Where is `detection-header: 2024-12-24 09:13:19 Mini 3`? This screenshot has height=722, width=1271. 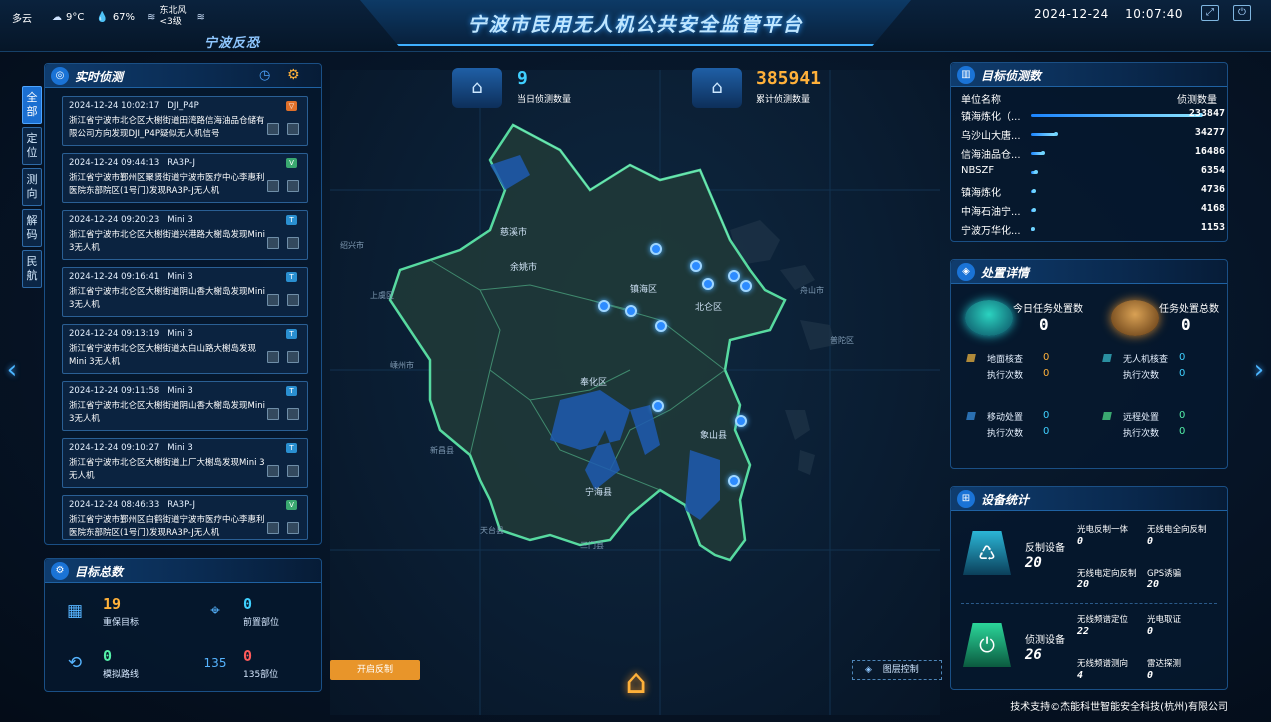
detection-header: 2024-12-24 09:13:19 Mini 3 is located at coordinates (131, 334).